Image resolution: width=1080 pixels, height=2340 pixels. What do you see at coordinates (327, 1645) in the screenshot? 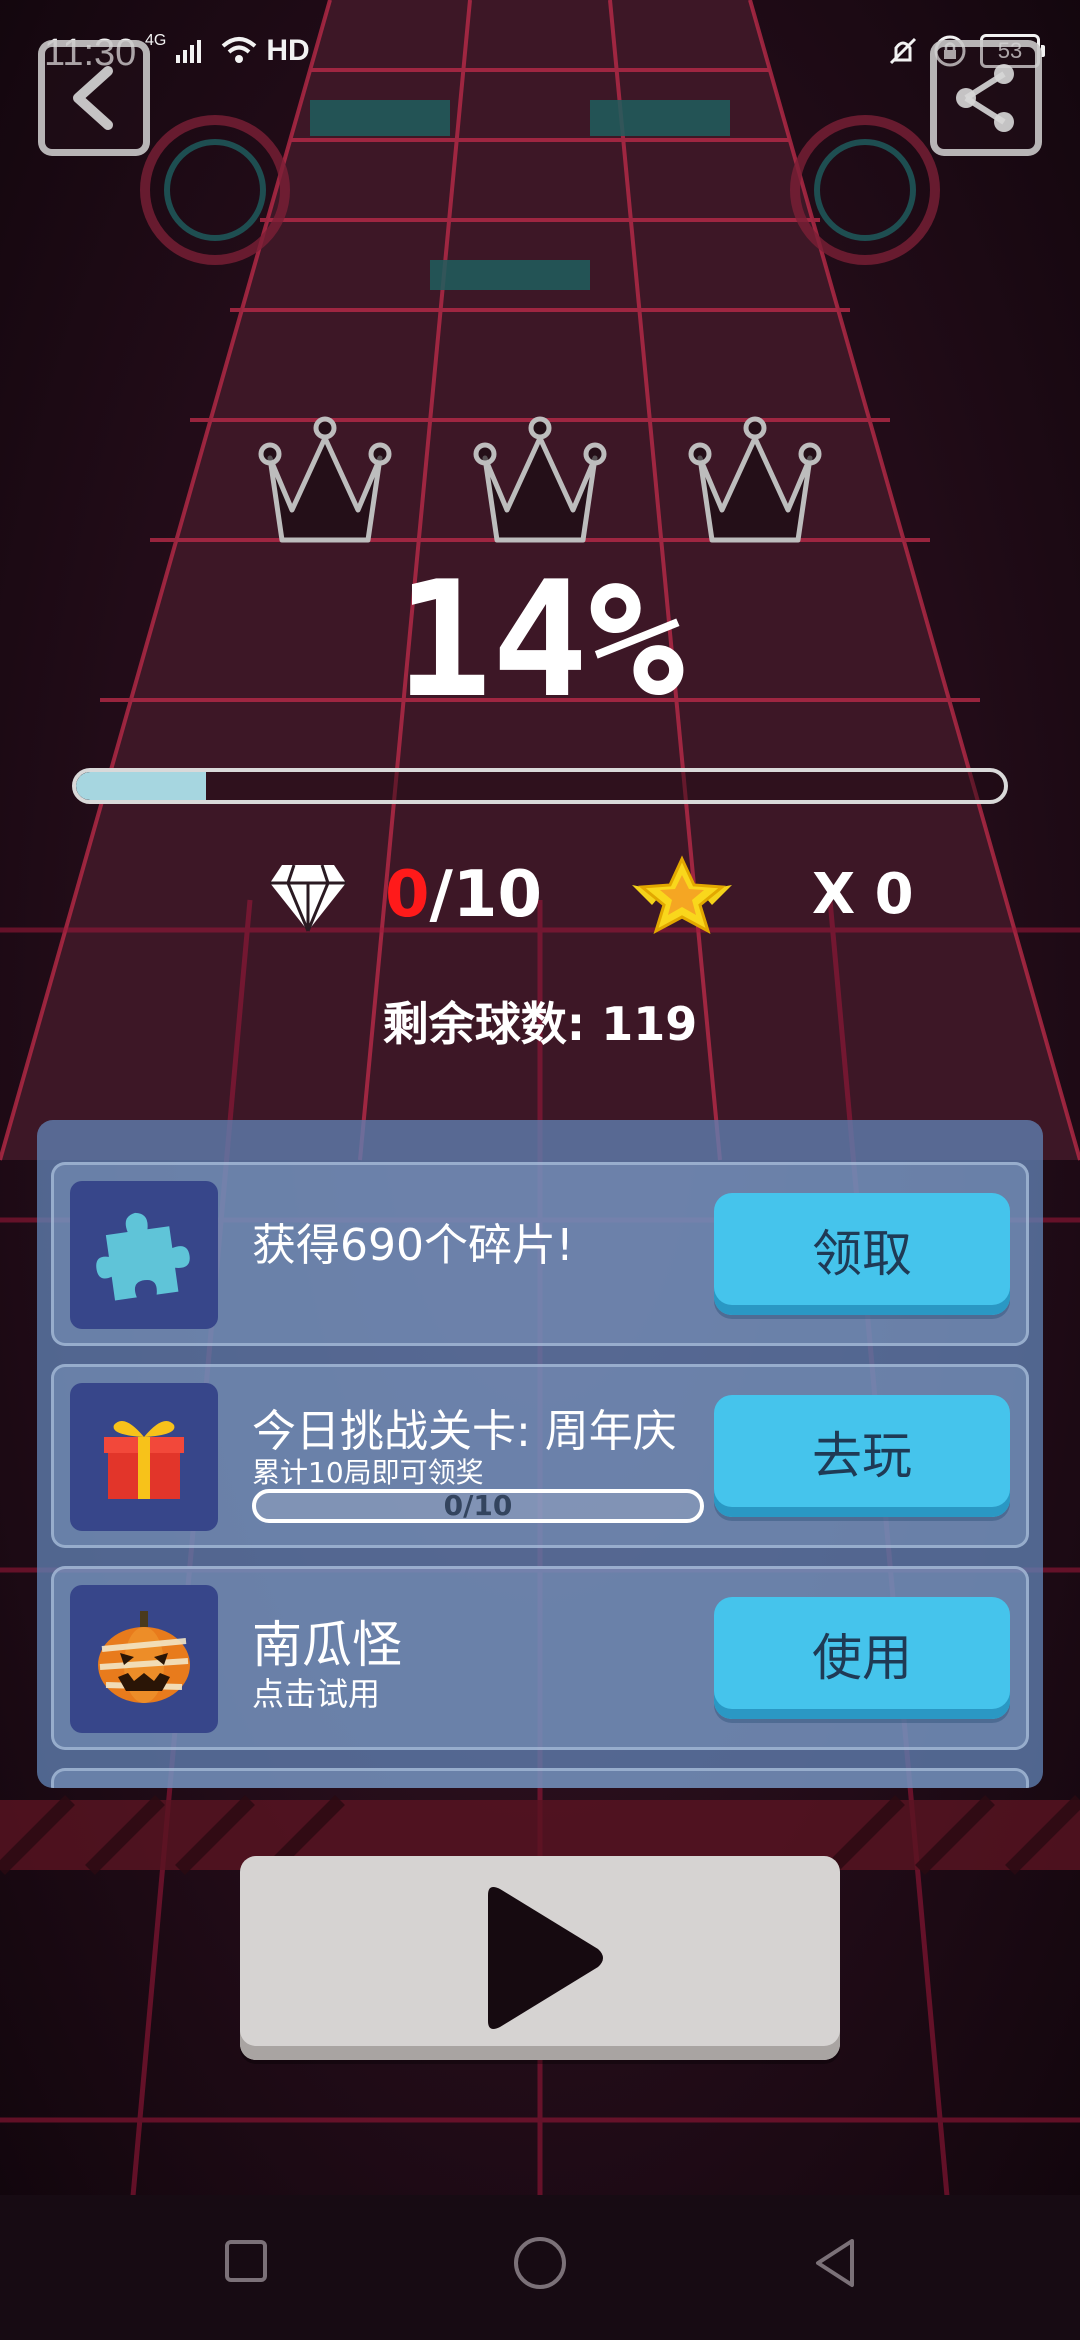
I see `task-title: 南瓜怪` at bounding box center [327, 1645].